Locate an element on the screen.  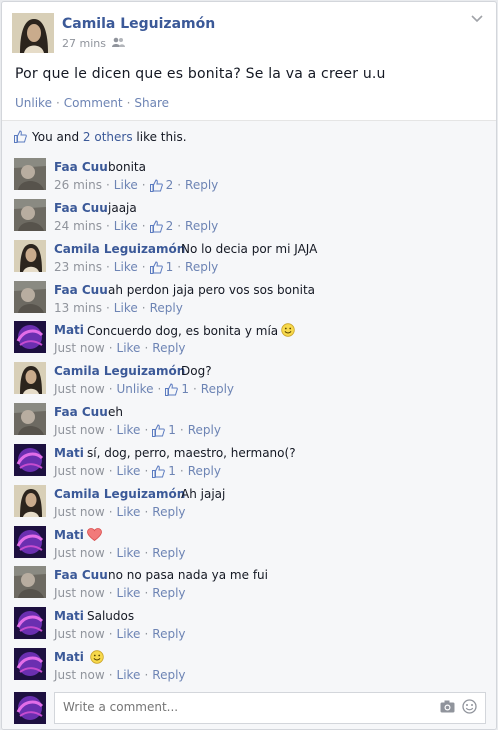
unlike-link: Unlike is located at coordinates (33, 103).